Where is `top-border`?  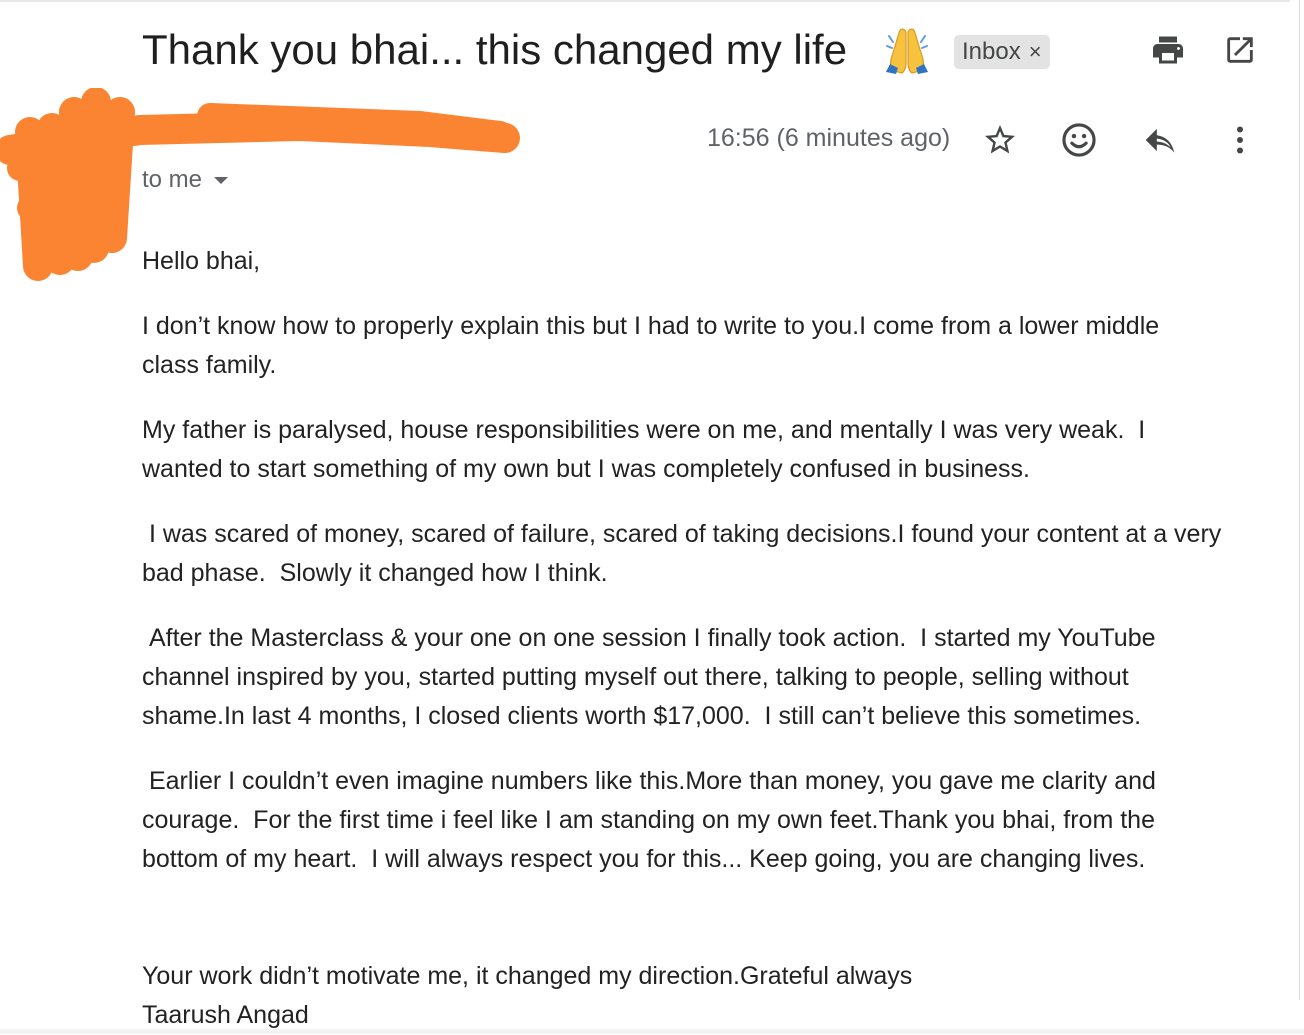 top-border is located at coordinates (645, 1).